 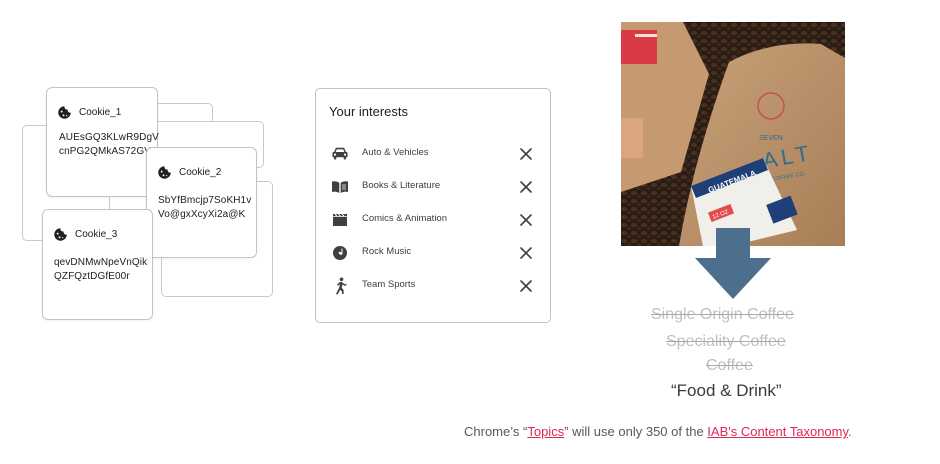 What do you see at coordinates (777, 431) in the screenshot?
I see `iab-taxonomy-link: IAB's Content Taxonomy` at bounding box center [777, 431].